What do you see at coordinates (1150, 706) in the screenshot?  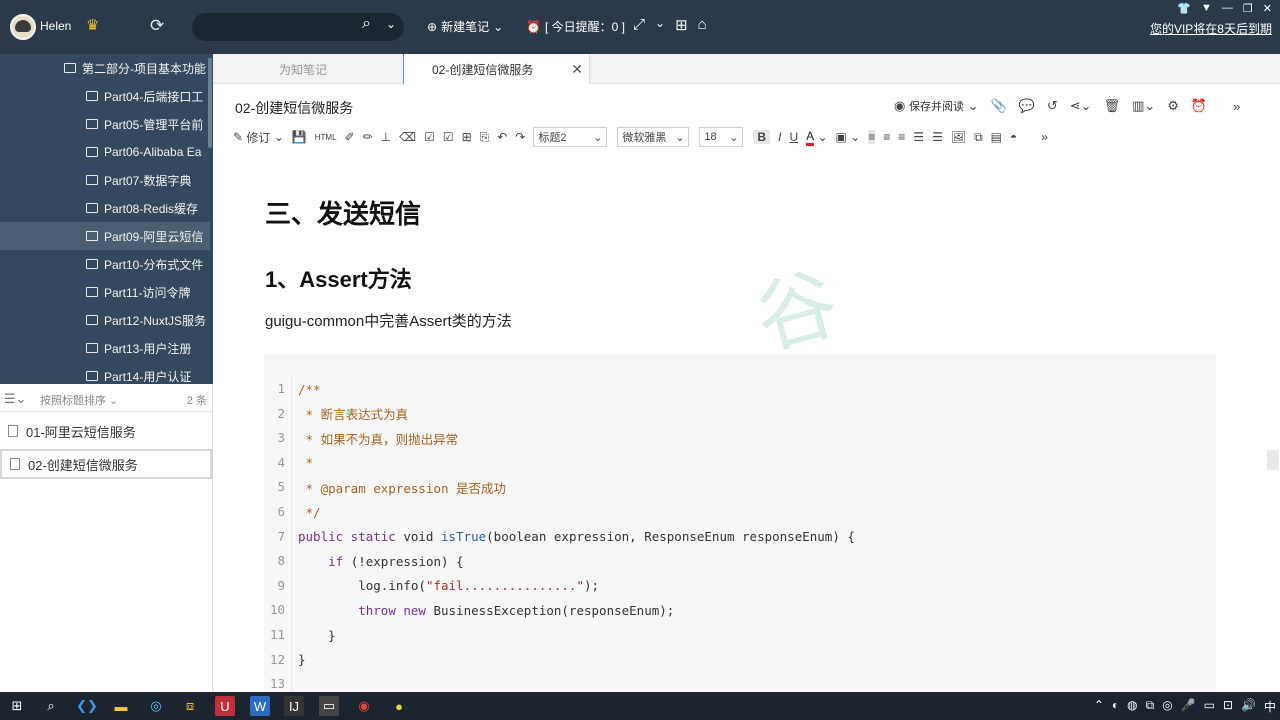 I see `app-tray-icon: ⧉` at bounding box center [1150, 706].